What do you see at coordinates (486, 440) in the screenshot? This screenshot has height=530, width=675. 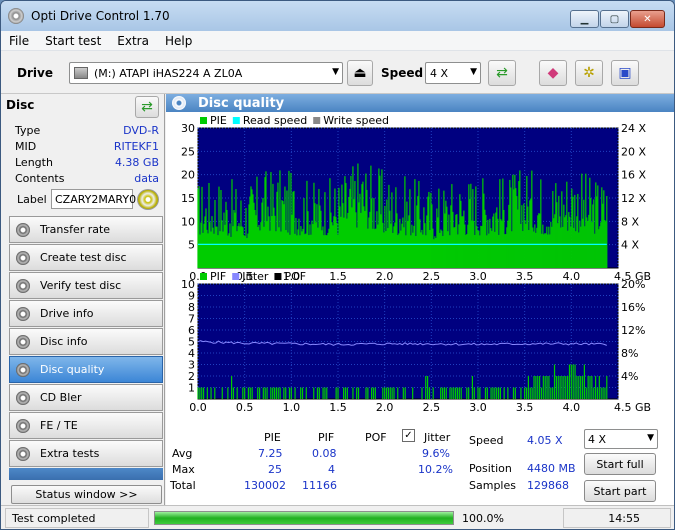 I see `speed-stat-label: Speed` at bounding box center [486, 440].